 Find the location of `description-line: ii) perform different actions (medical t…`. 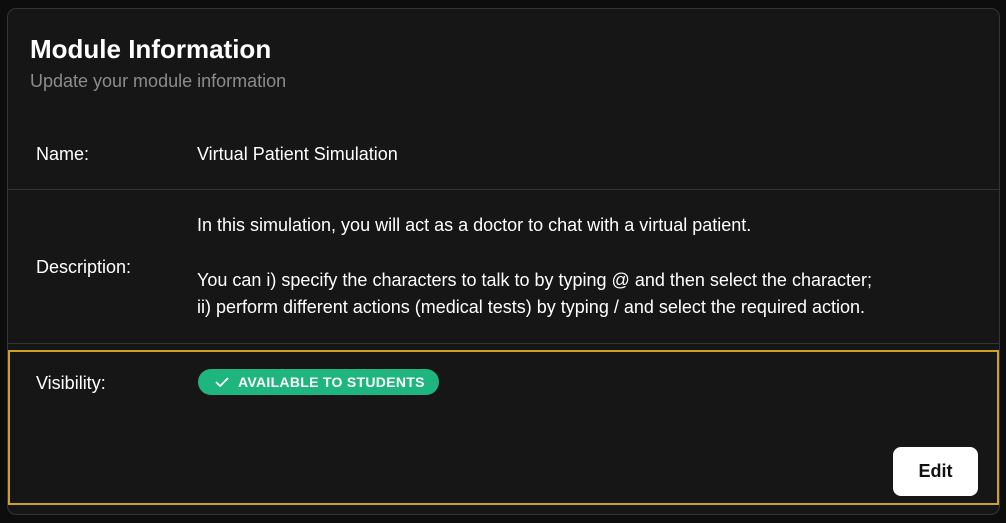

description-line: ii) perform different actions (medical t… is located at coordinates (531, 307).